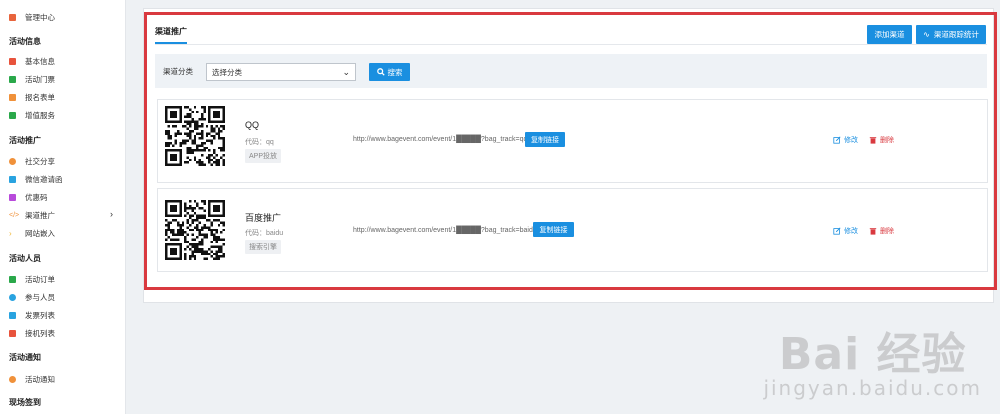 Image resolution: width=1000 pixels, height=414 pixels. I want to click on sidebar-section-notify: 活动通知, so click(25, 357).